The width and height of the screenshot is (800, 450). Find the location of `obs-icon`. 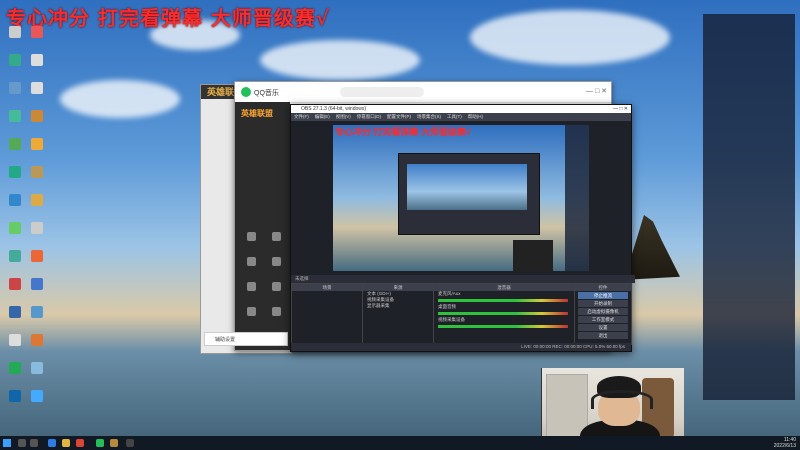

obs-icon is located at coordinates (130, 443).